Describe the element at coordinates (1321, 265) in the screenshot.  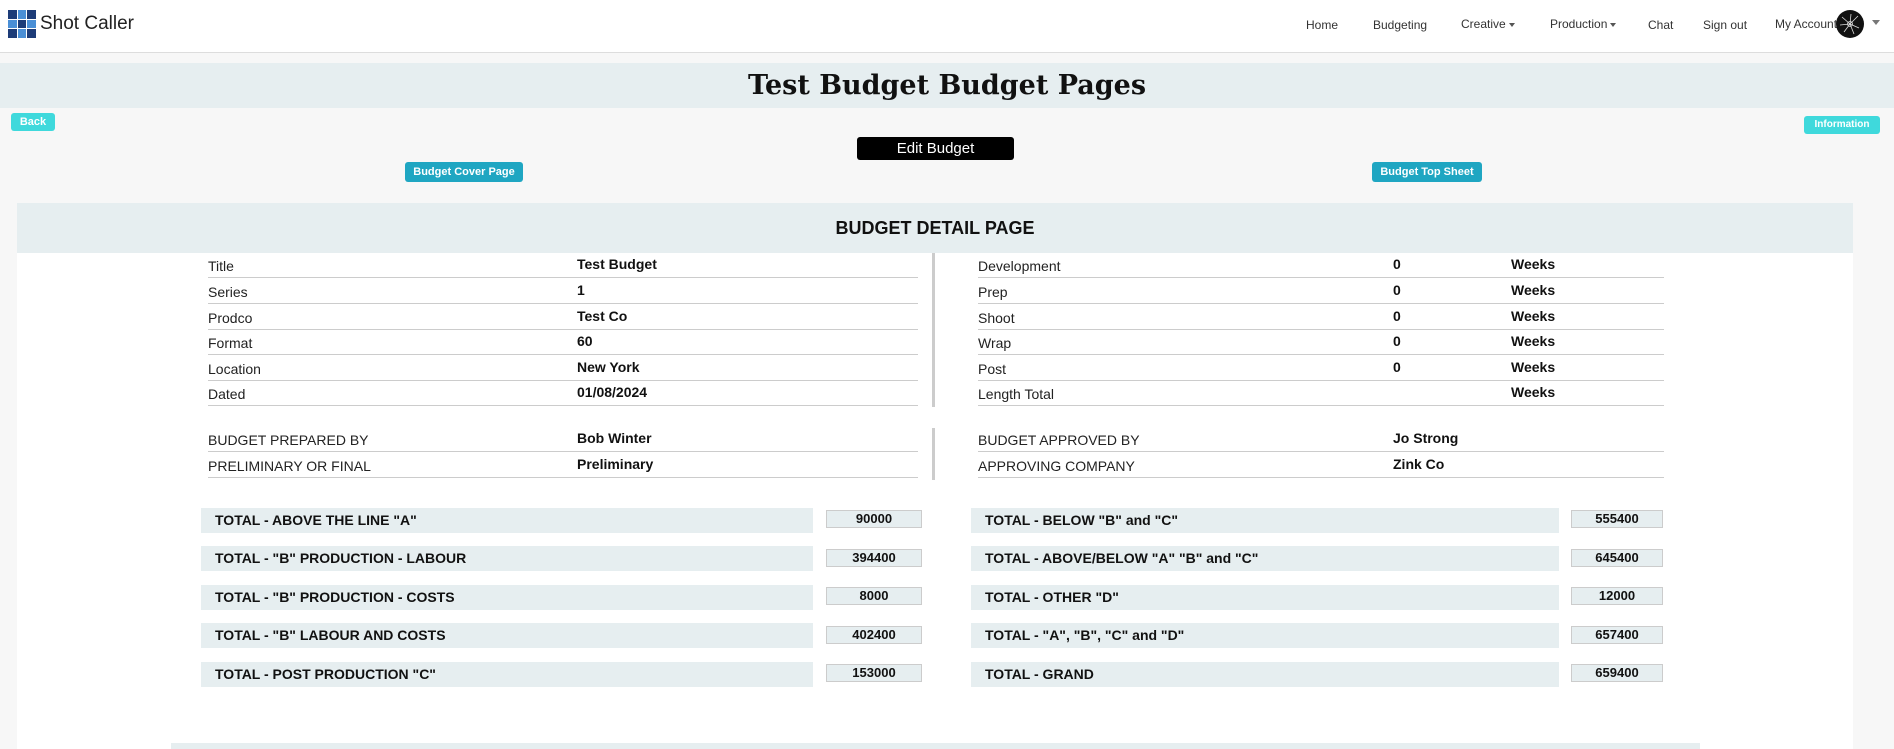
I see `schedule-row: Development 0 Weeks` at that location.